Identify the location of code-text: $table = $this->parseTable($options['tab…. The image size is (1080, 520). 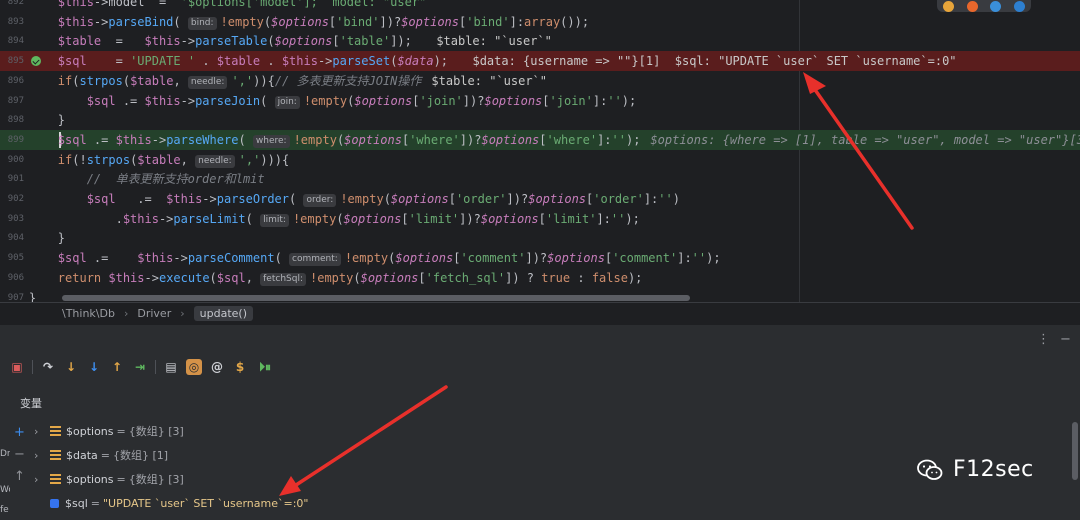
(276, 41).